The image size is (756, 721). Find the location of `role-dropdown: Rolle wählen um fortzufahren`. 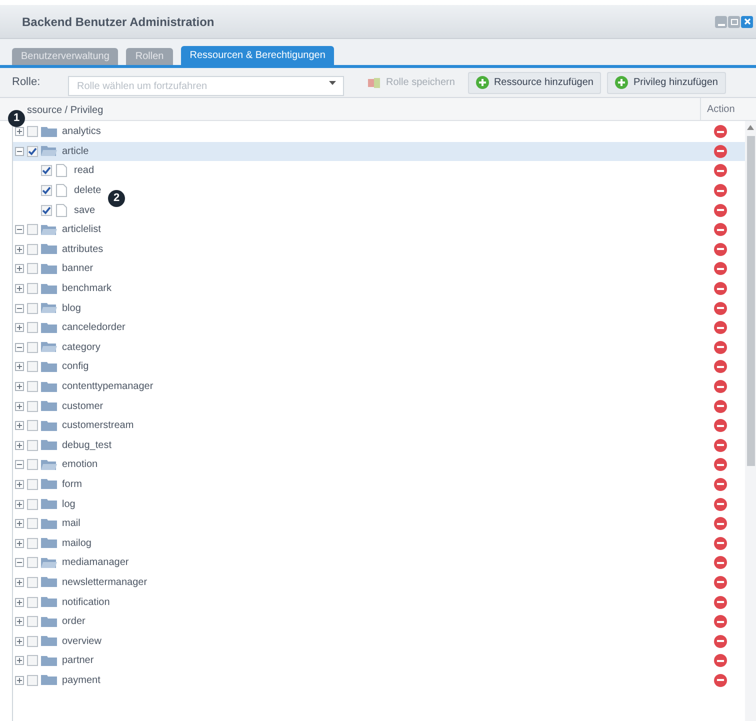

role-dropdown: Rolle wählen um fortzufahren is located at coordinates (206, 86).